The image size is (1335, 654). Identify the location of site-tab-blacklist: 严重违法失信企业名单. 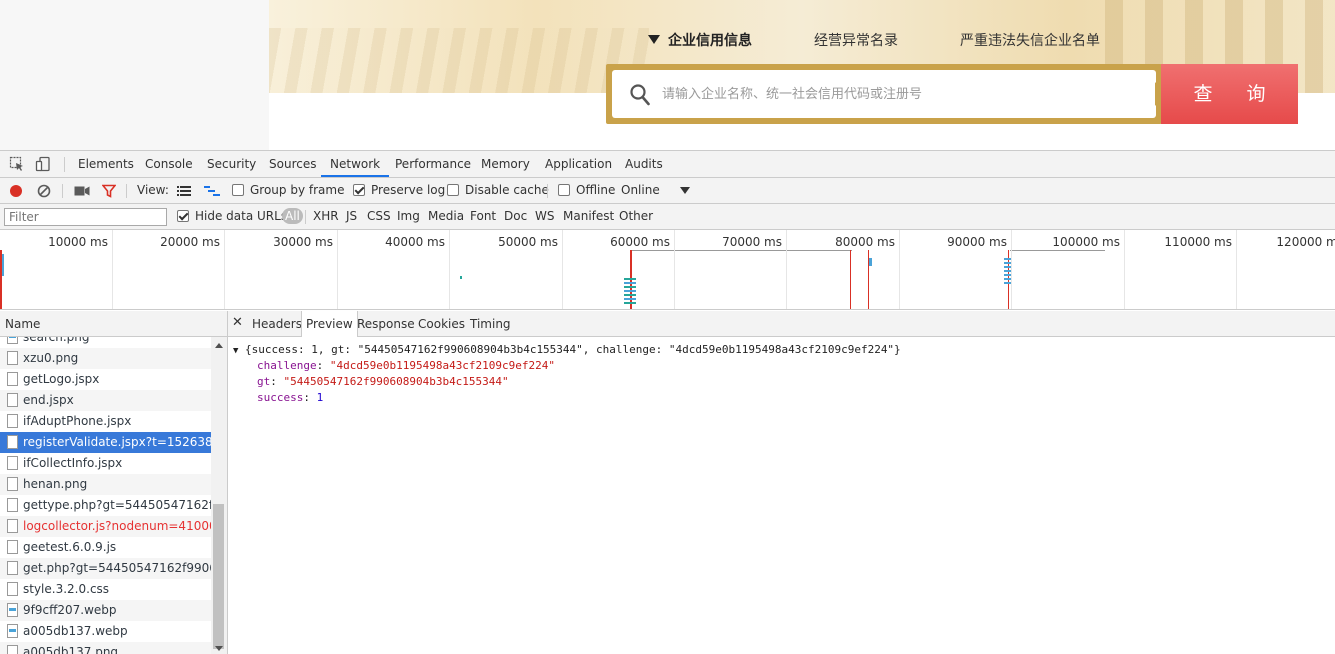
(1030, 40).